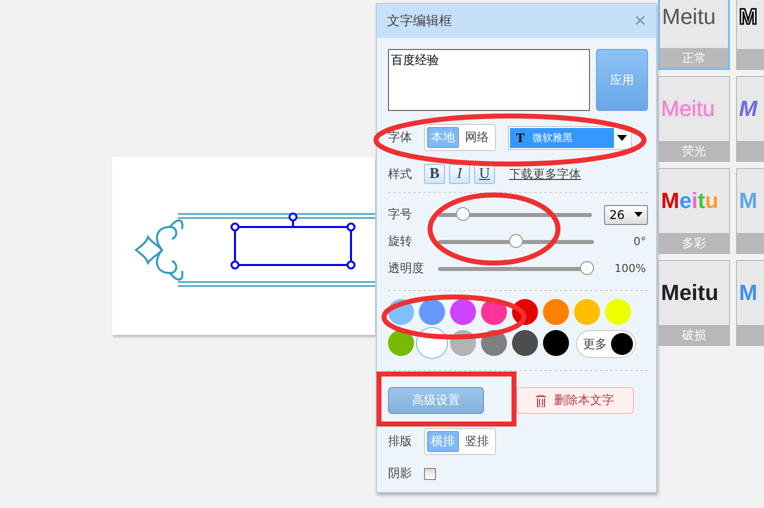 This screenshot has width=764, height=508. I want to click on download-fonts-link: 下载更多字体, so click(545, 174).